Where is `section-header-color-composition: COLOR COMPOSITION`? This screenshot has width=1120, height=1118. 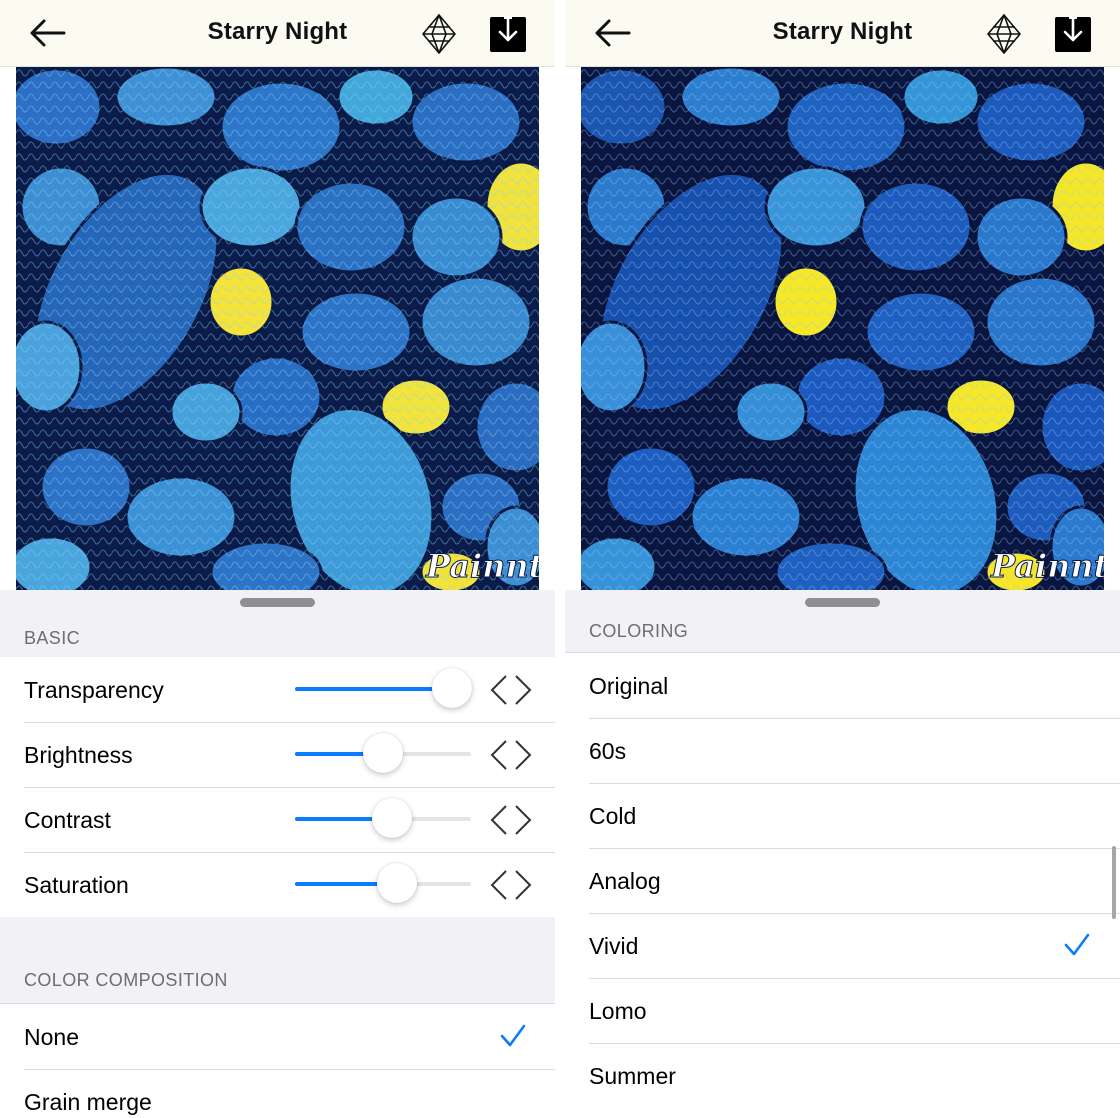
section-header-color-composition: COLOR COMPOSITION is located at coordinates (126, 980).